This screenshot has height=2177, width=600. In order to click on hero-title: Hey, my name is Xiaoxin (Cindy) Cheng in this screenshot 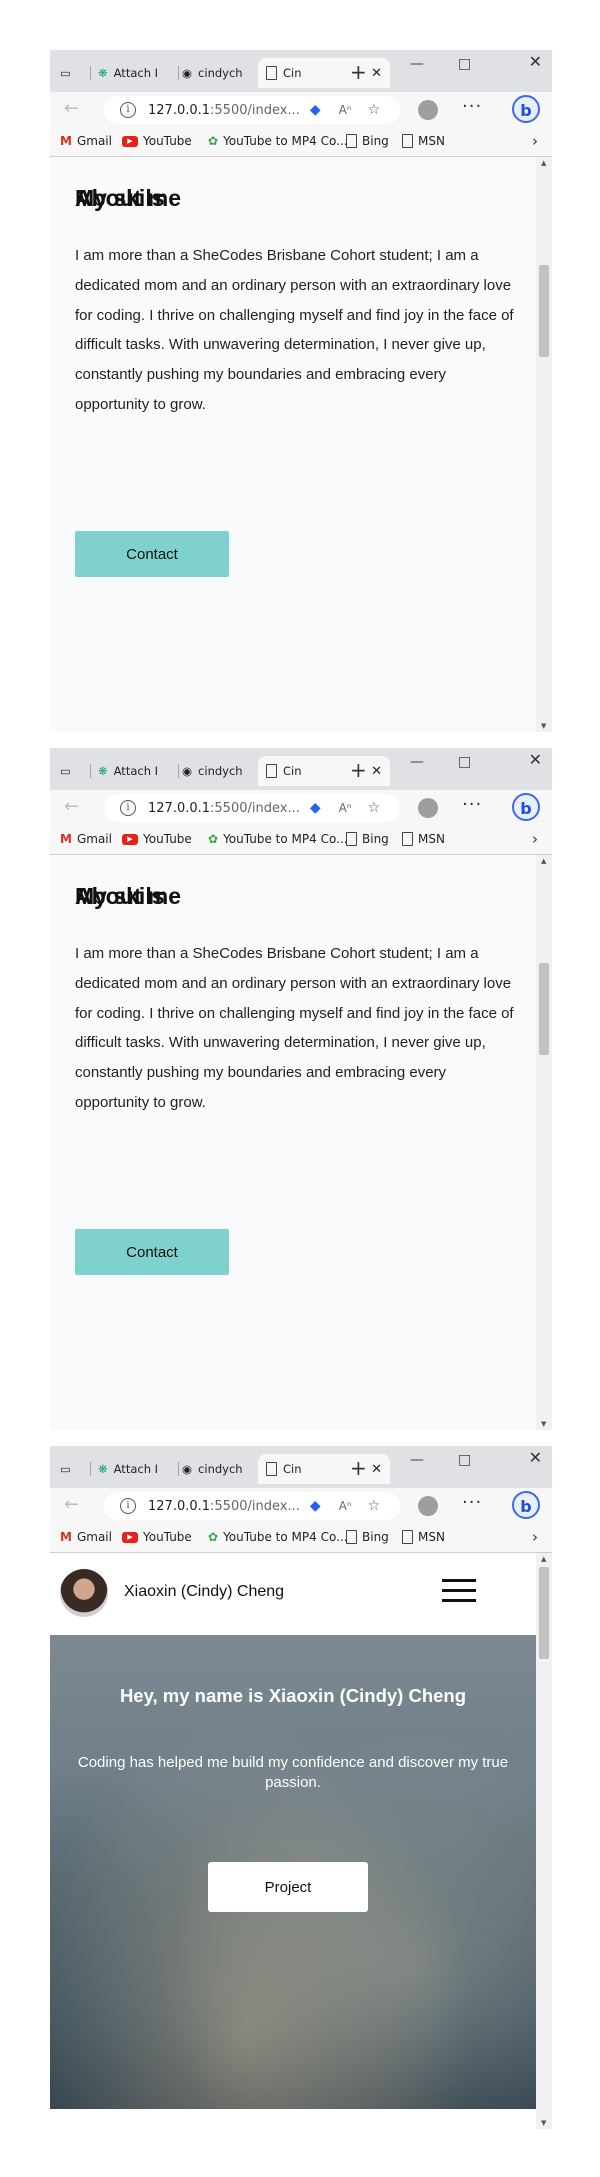, I will do `click(293, 1695)`.